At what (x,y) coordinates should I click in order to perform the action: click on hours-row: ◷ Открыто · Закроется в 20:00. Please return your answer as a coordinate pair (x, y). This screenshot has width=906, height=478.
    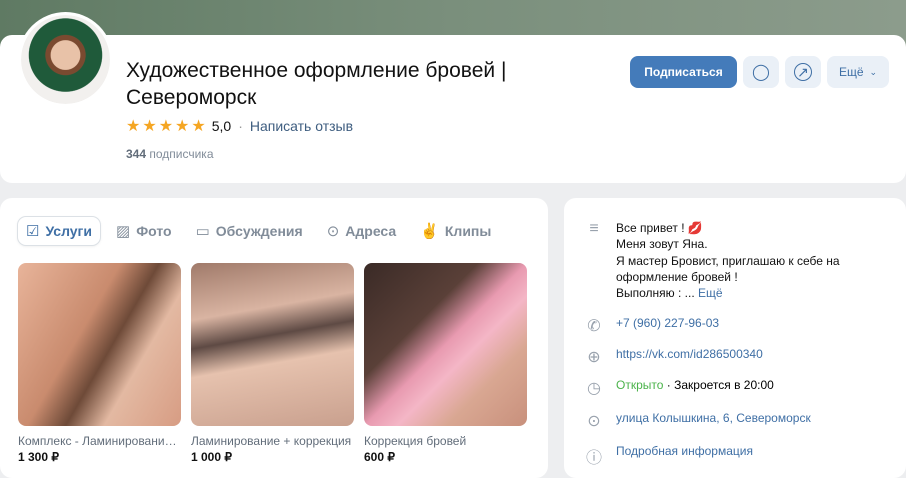
    Looking at the image, I should click on (739, 388).